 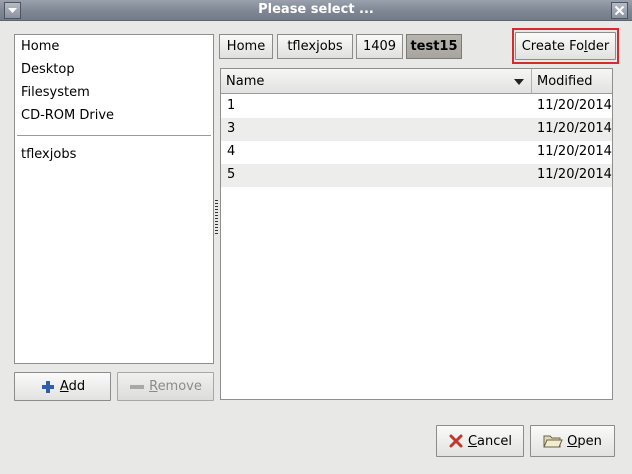 What do you see at coordinates (565, 46) in the screenshot?
I see `highlight-annotation` at bounding box center [565, 46].